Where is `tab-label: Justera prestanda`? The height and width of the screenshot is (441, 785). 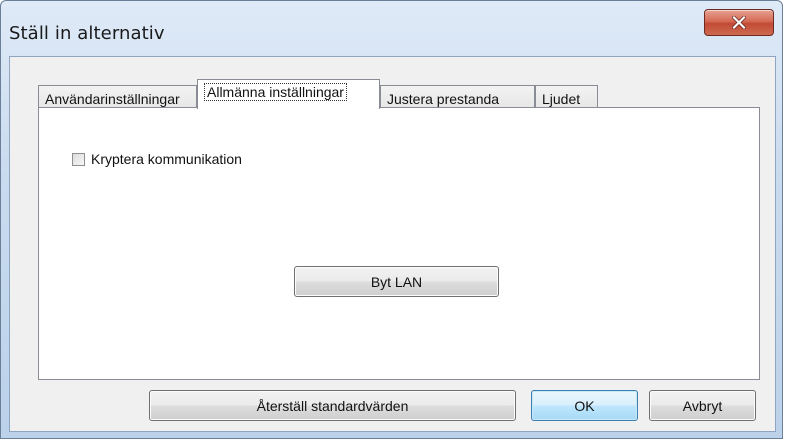 tab-label: Justera prestanda is located at coordinates (443, 99).